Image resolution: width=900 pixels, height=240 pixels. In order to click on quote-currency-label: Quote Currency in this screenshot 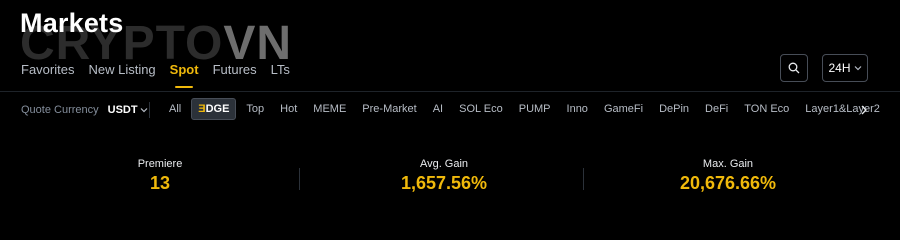, I will do `click(60, 110)`.